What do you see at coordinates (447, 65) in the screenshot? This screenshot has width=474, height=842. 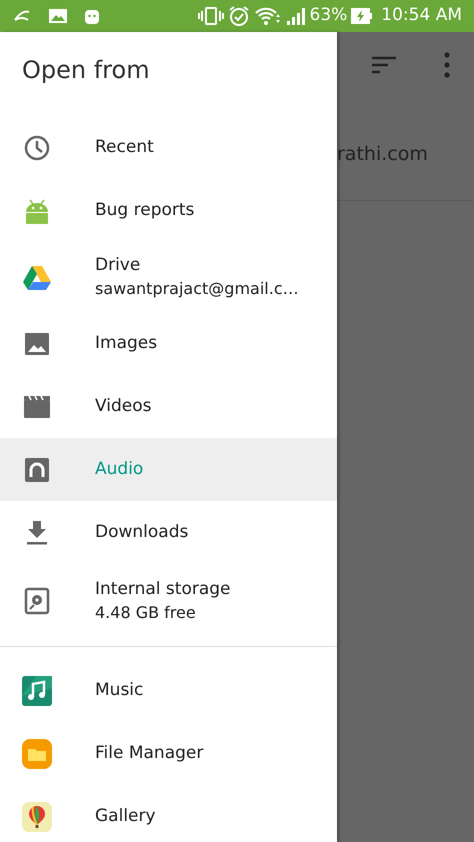 I see `more-icon` at bounding box center [447, 65].